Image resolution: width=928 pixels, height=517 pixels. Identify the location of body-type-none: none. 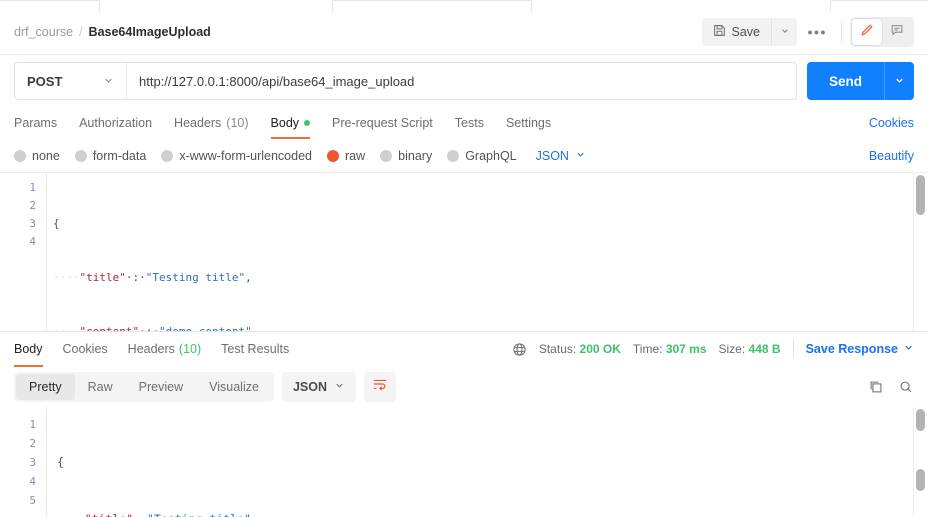
(37, 156).